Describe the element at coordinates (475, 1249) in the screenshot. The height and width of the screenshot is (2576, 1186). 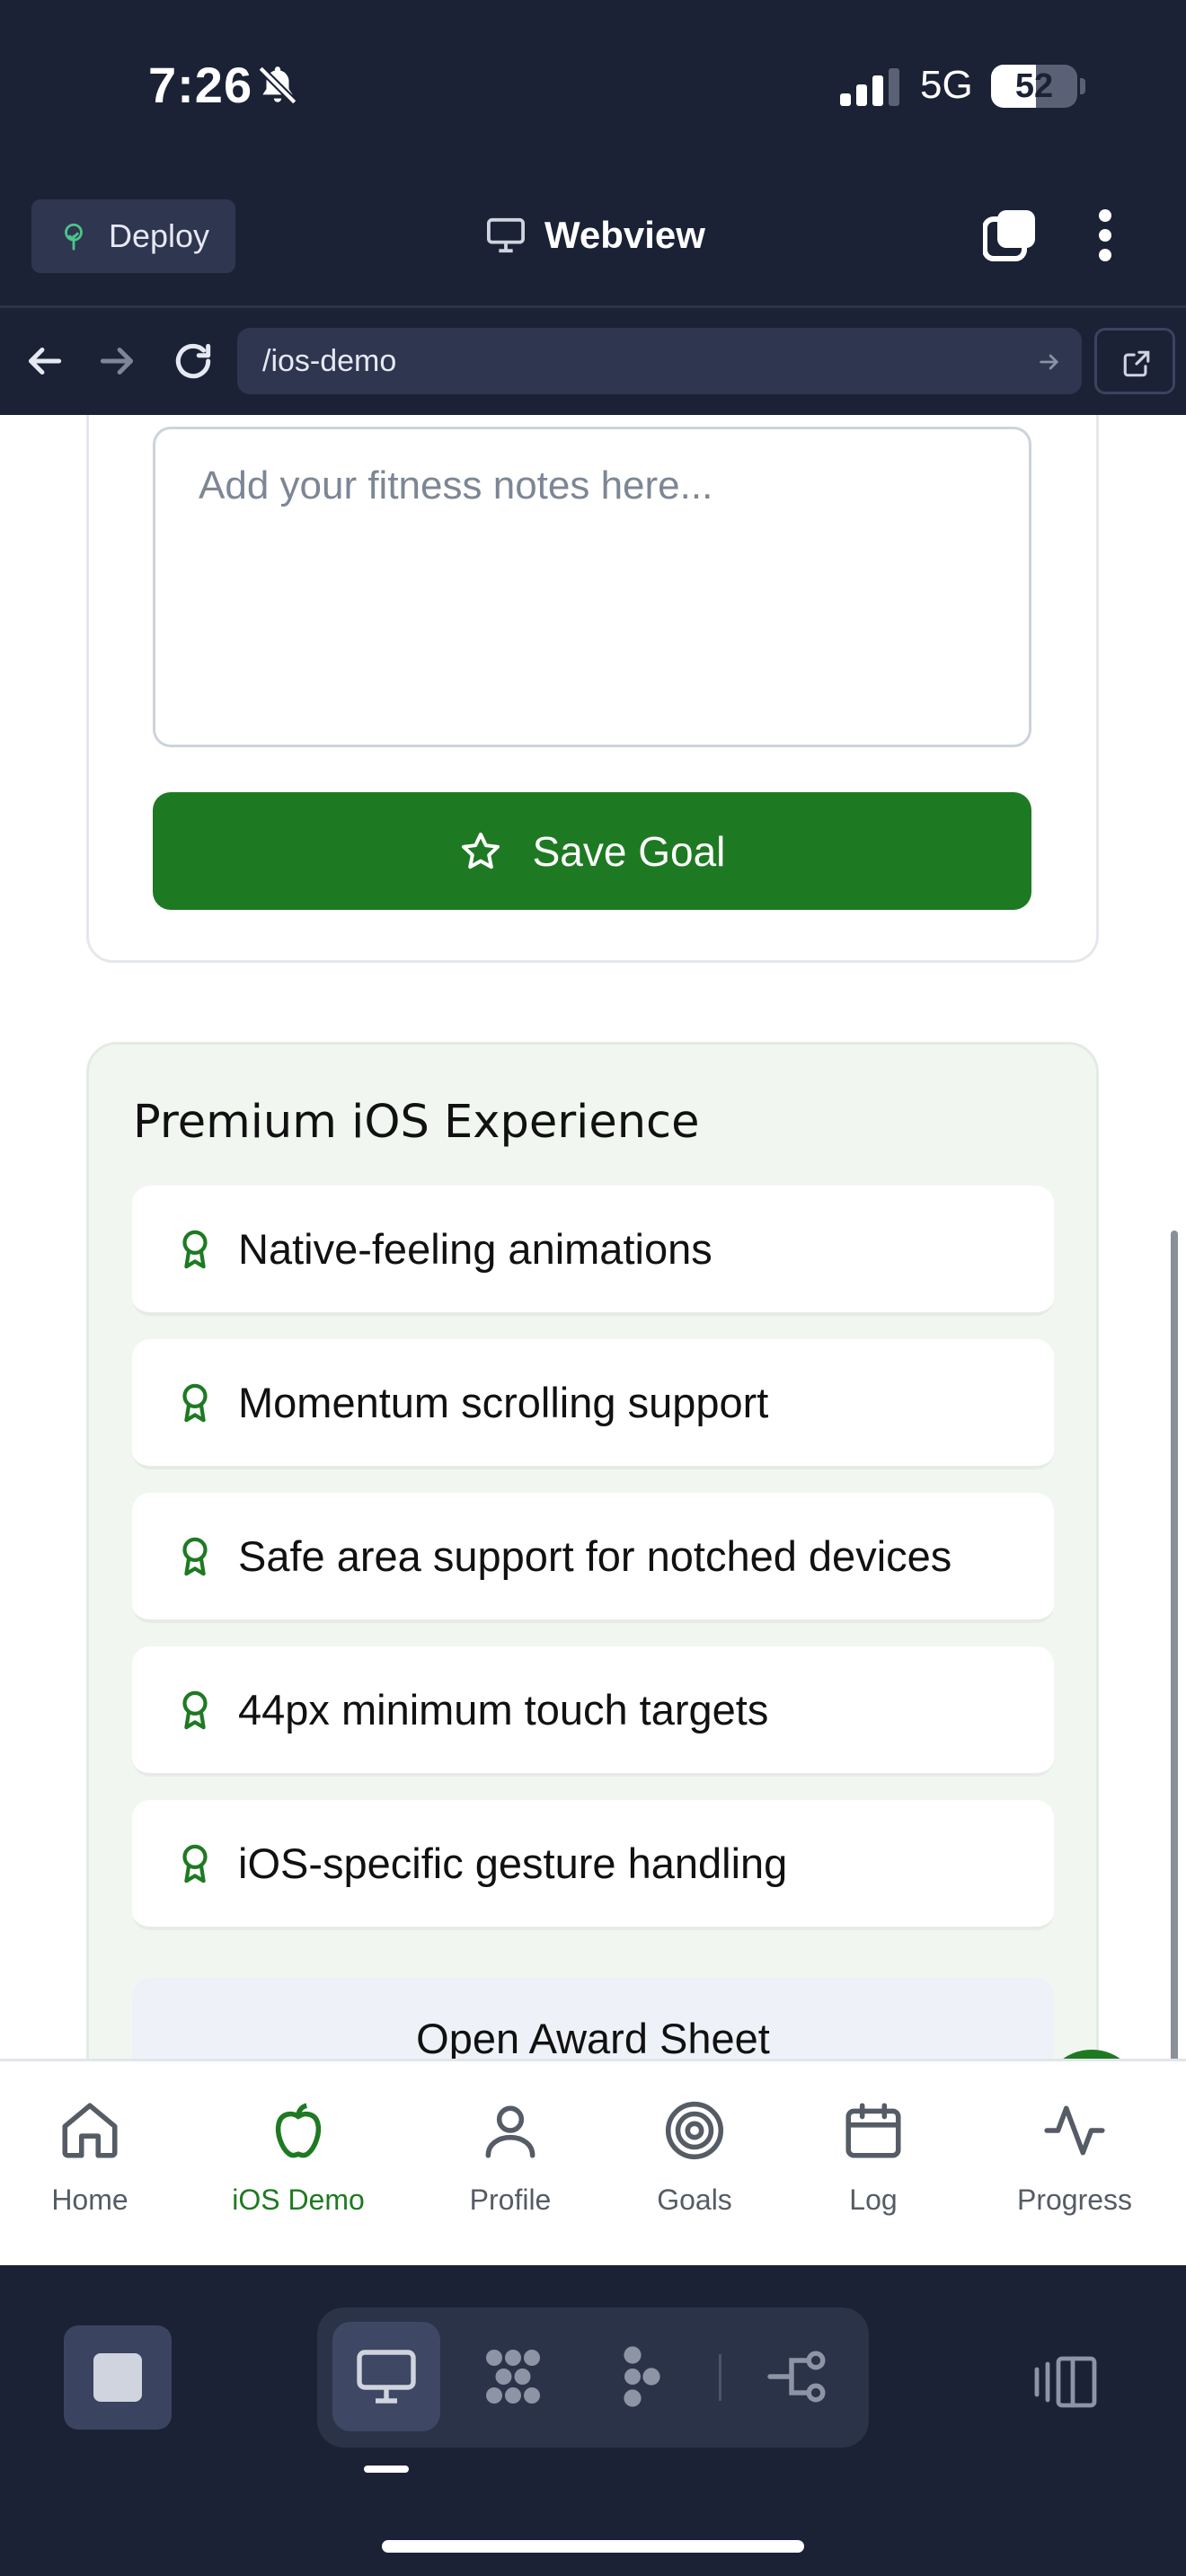
I see `feature-label: Native-feeling animations` at that location.